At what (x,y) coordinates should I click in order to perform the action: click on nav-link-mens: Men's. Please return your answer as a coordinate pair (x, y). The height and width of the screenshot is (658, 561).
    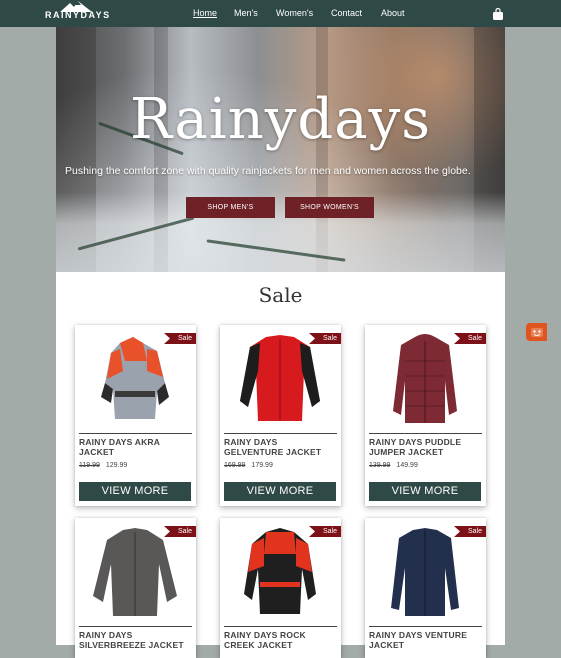
    Looking at the image, I should click on (246, 13).